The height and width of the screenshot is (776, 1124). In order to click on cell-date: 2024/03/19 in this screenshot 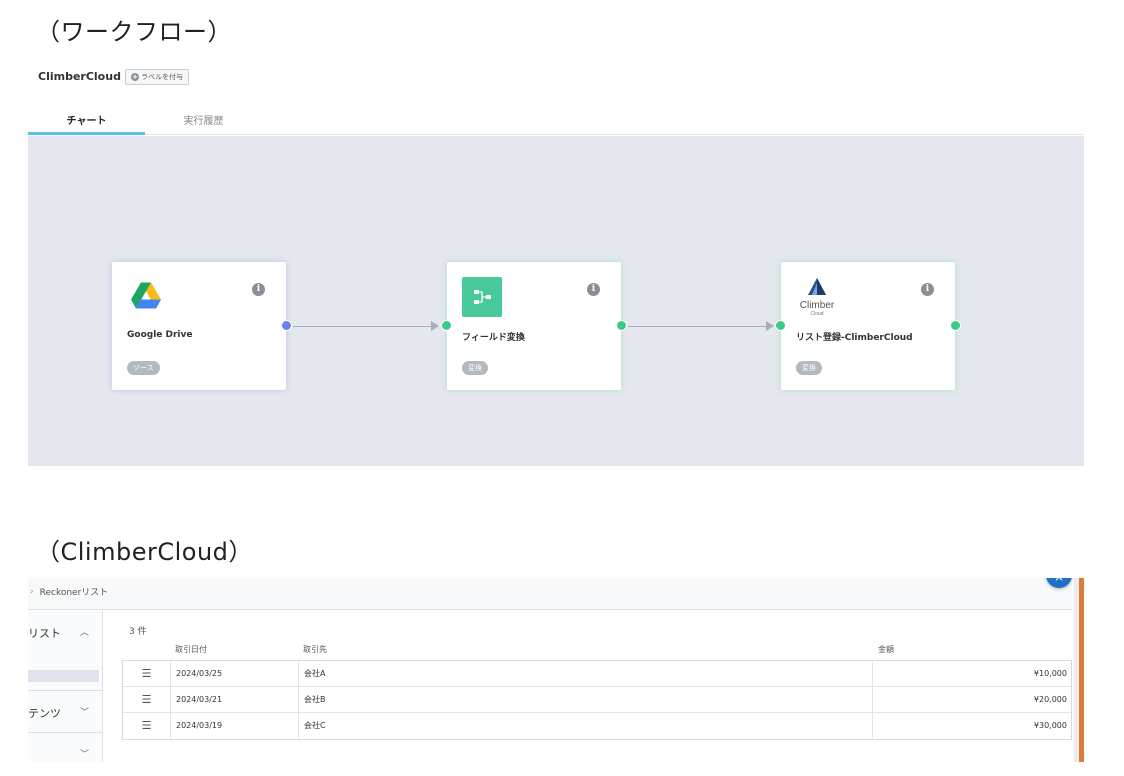, I will do `click(235, 726)`.